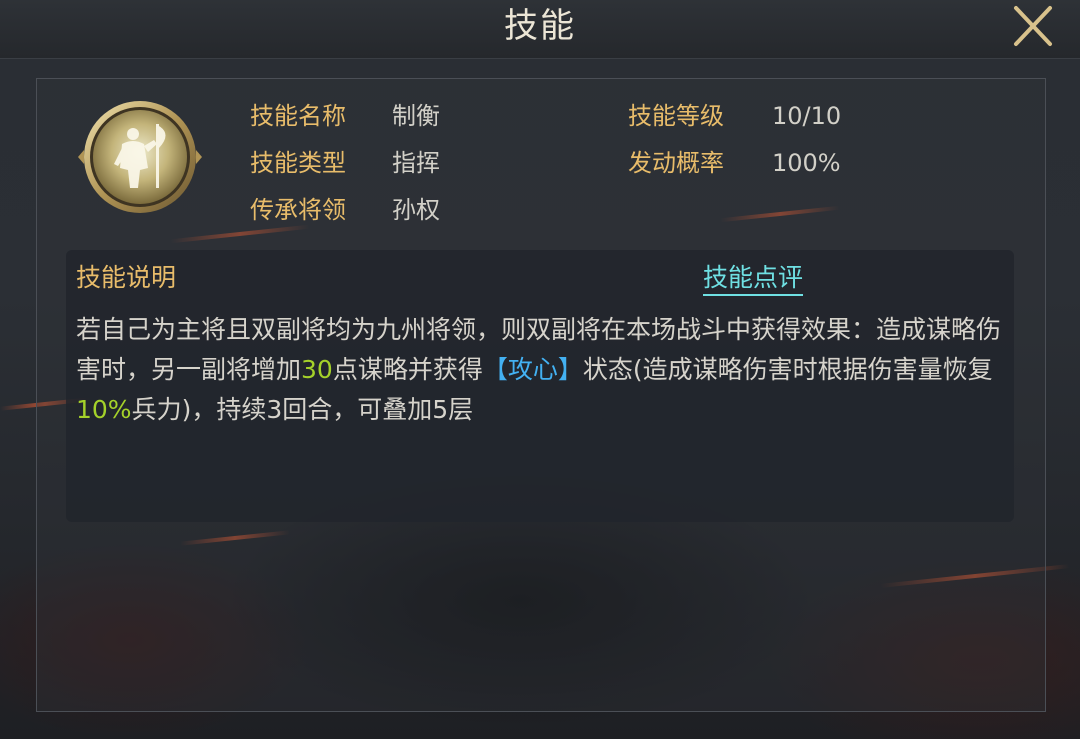 The height and width of the screenshot is (739, 1080). I want to click on skill-type-value: 指挥, so click(416, 163).